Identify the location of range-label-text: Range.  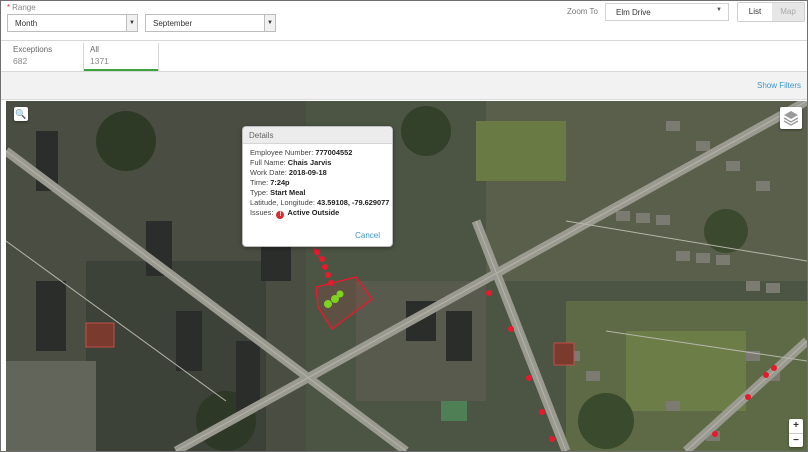
(24, 7).